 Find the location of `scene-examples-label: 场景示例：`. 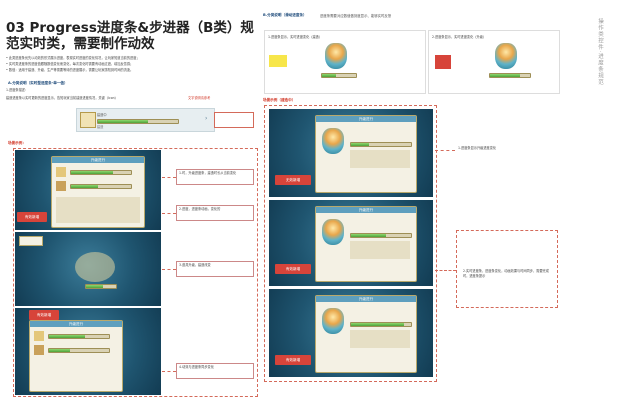

scene-examples-label: 场景示例： is located at coordinates (17, 143).